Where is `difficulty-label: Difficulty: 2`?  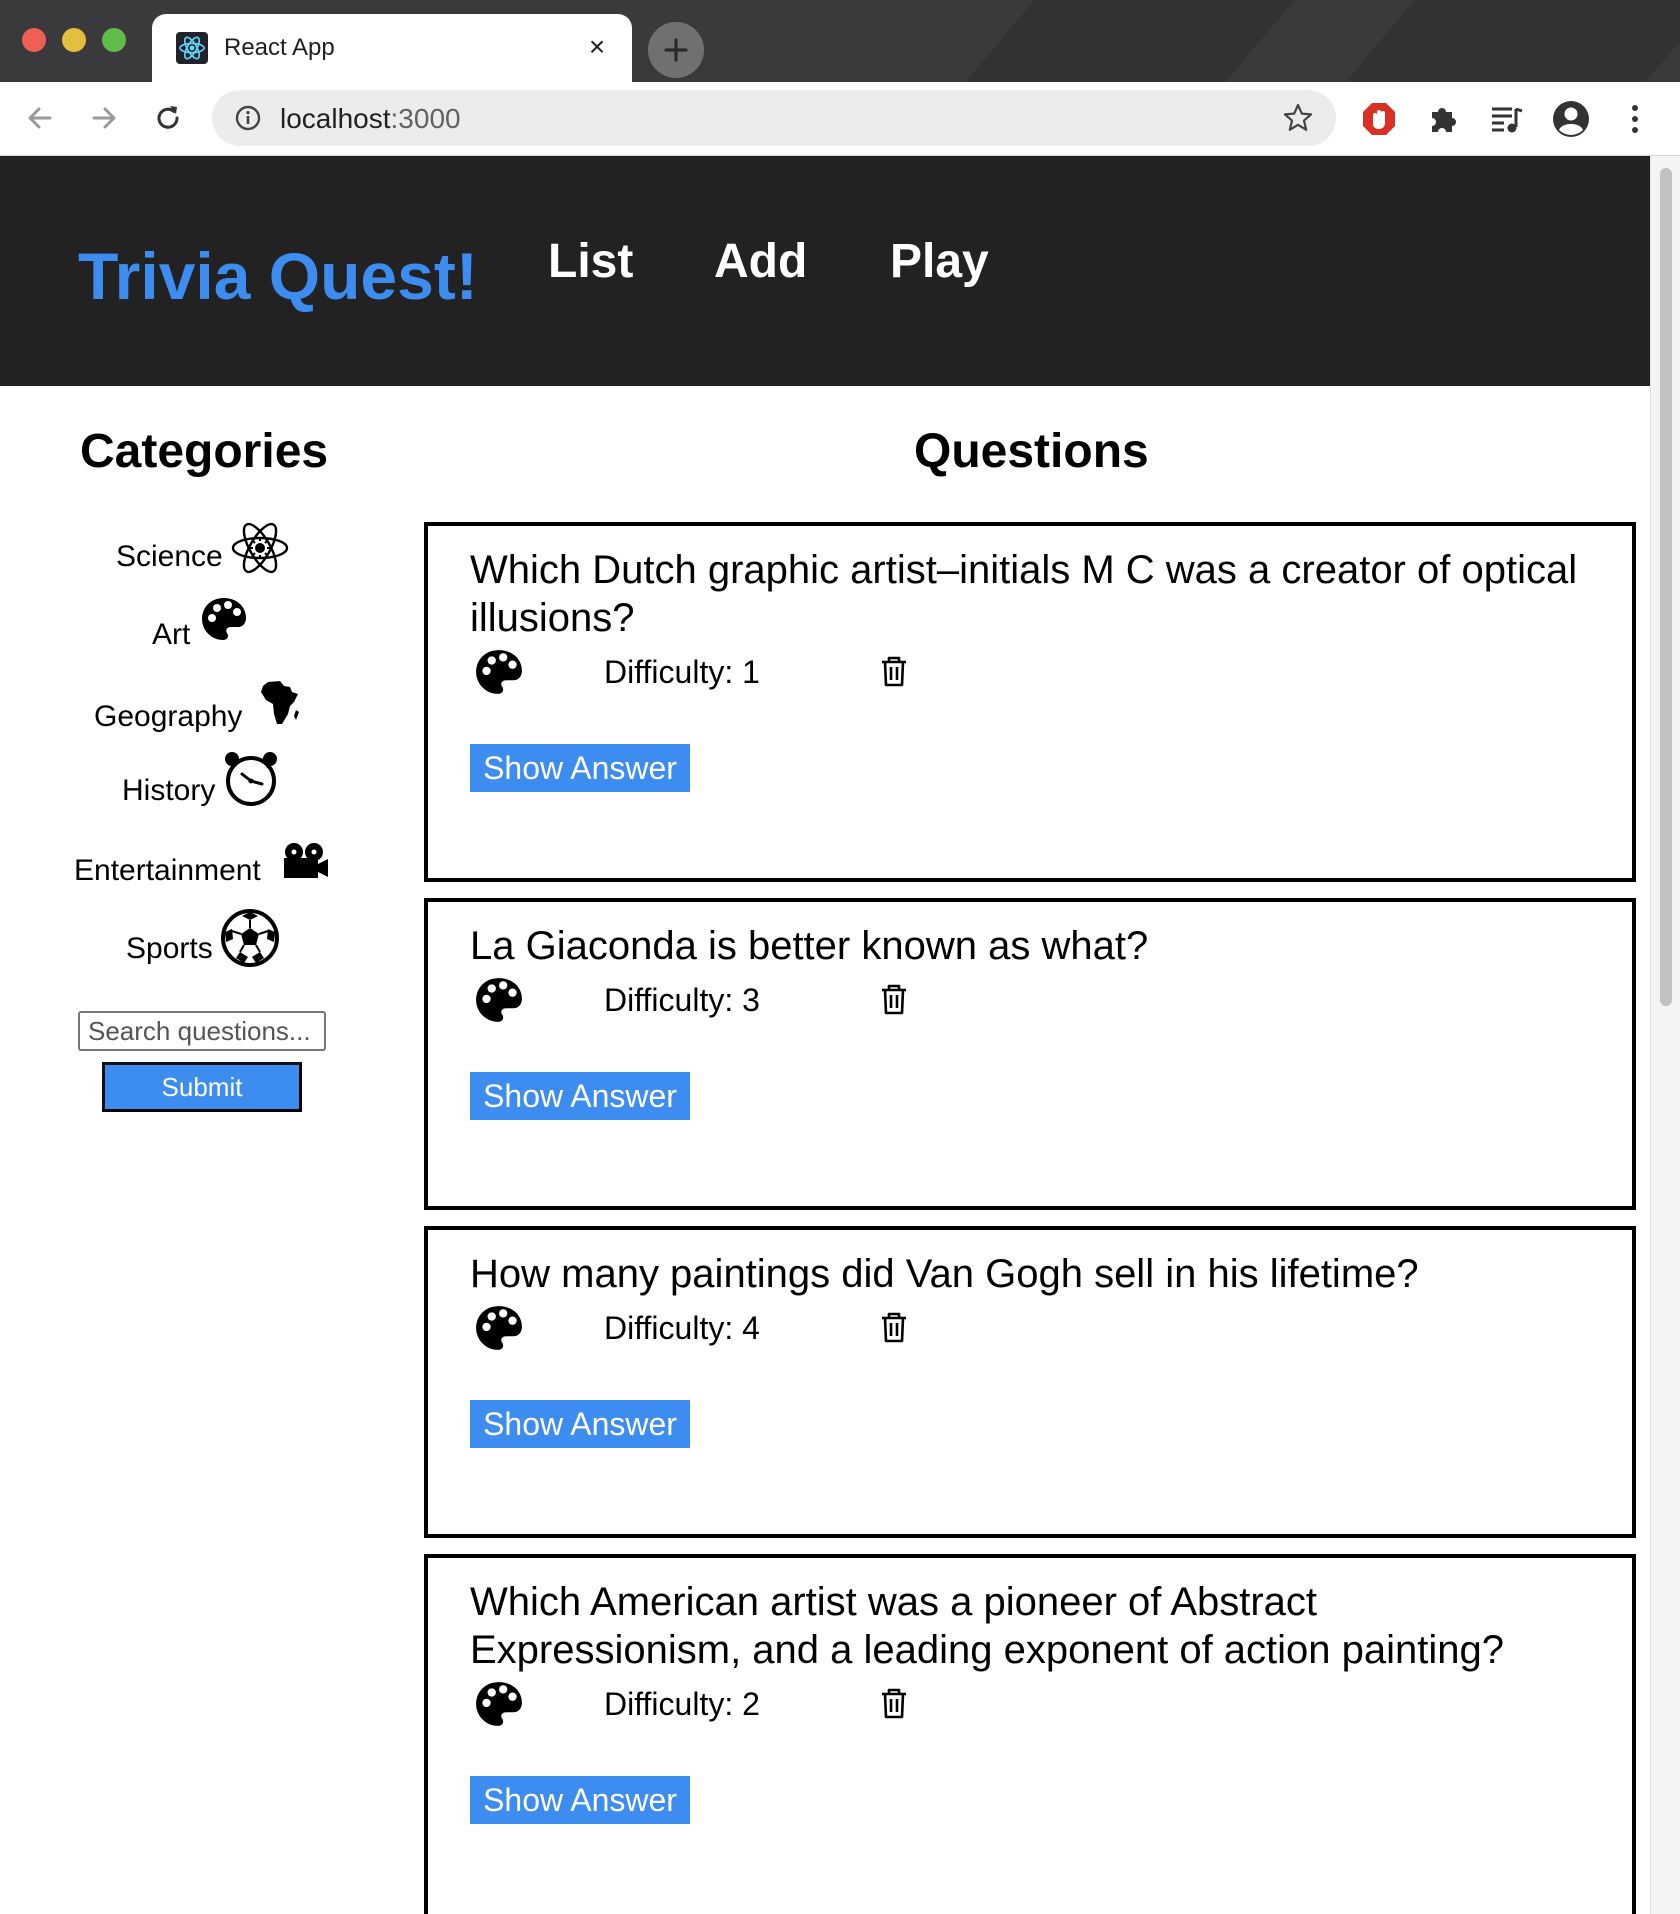 difficulty-label: Difficulty: 2 is located at coordinates (682, 1704).